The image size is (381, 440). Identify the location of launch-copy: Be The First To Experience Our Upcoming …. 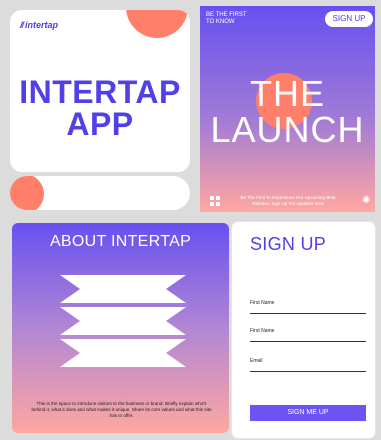
(288, 200).